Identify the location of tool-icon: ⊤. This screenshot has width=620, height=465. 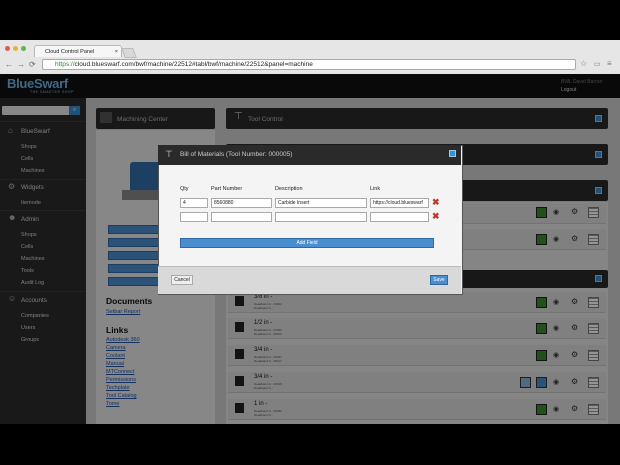
(169, 154).